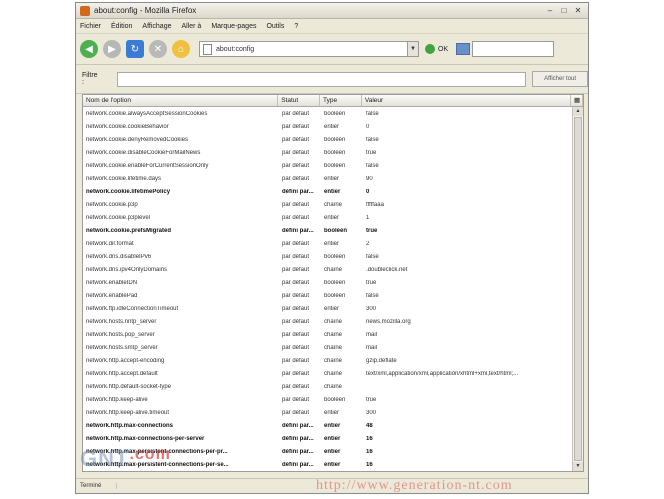 The height and width of the screenshot is (499, 664). I want to click on cell-name: network.http.accept.default, so click(122, 373).